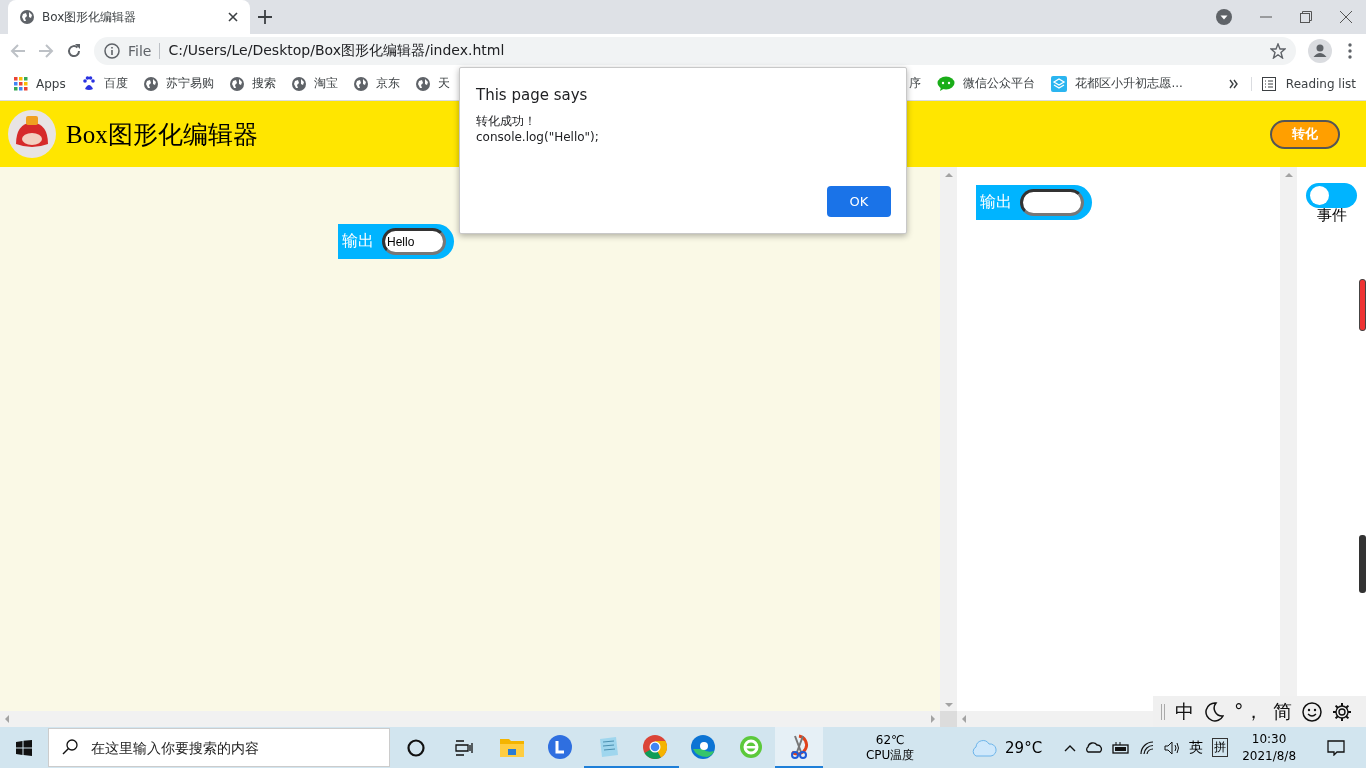  What do you see at coordinates (32, 134) in the screenshot?
I see `logo-icon` at bounding box center [32, 134].